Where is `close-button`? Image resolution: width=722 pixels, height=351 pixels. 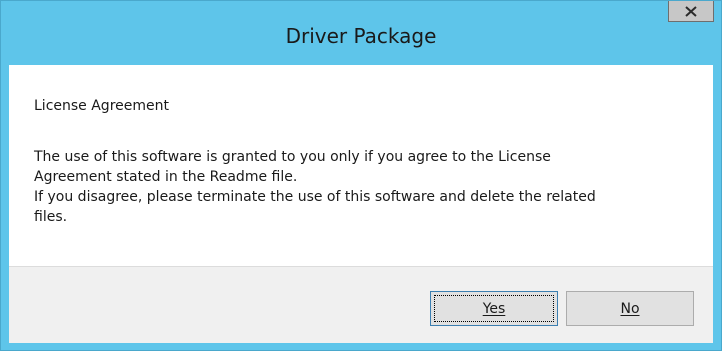 close-button is located at coordinates (691, 11).